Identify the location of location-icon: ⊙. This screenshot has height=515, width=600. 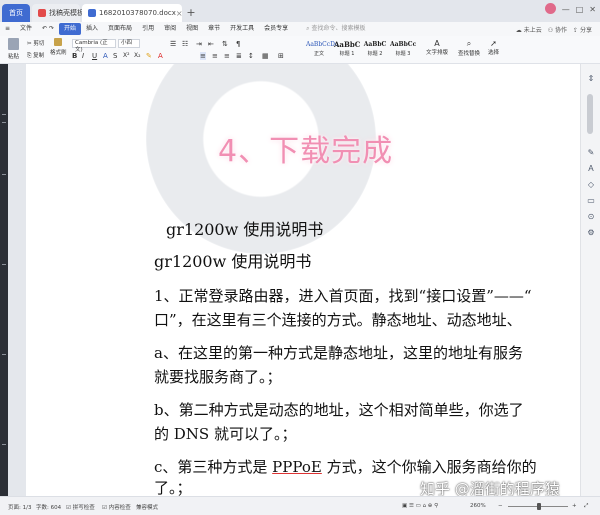
(591, 217).